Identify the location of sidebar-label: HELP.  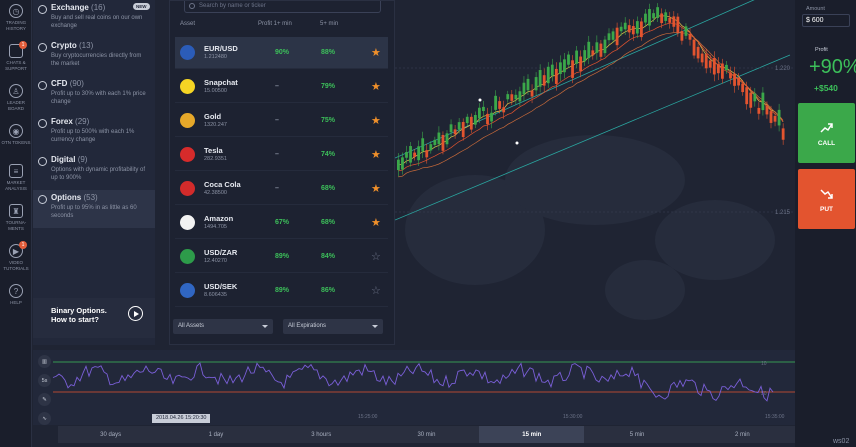
(16, 302).